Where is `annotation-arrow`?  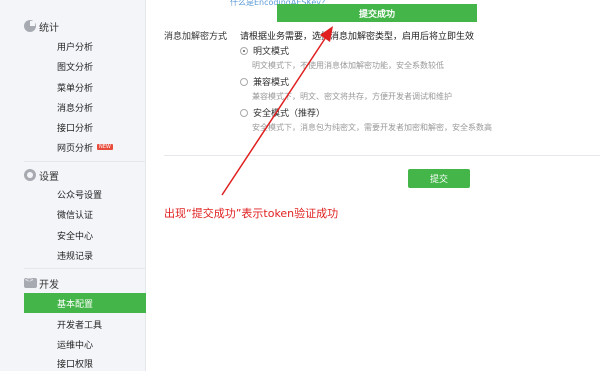 annotation-arrow is located at coordinates (277, 111).